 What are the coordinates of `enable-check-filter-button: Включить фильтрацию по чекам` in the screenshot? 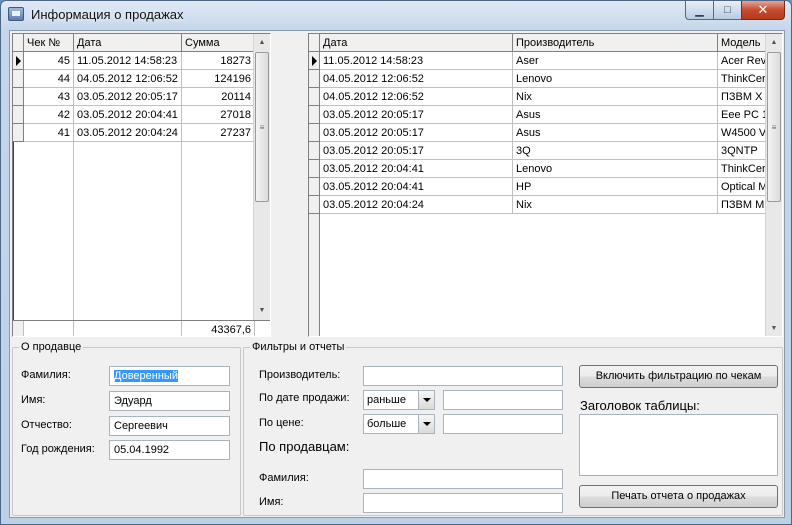 It's located at (678, 376).